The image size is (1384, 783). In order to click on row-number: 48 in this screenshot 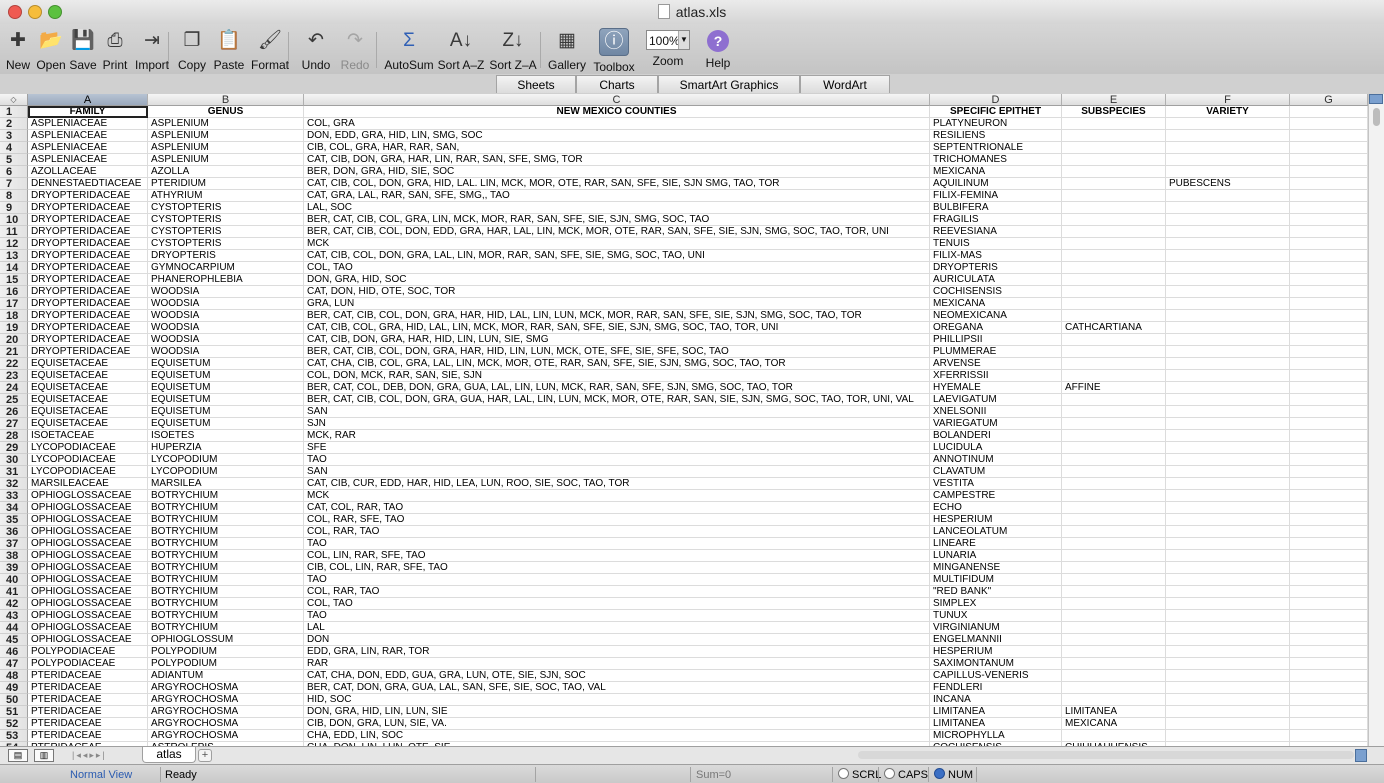, I will do `click(14, 676)`.